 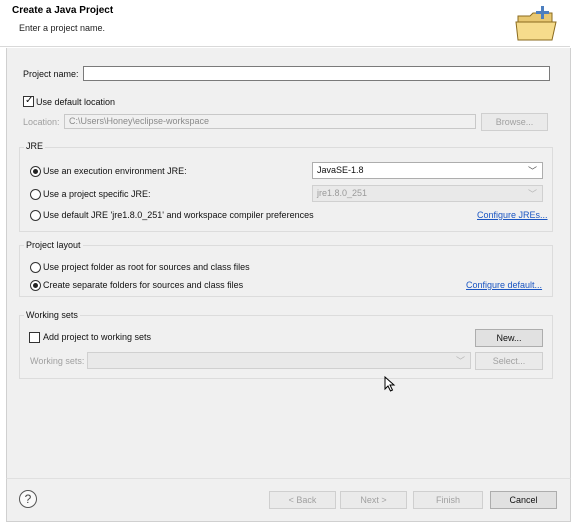 I want to click on execution-environment-value: JavaSE-1.8, so click(x=340, y=170).